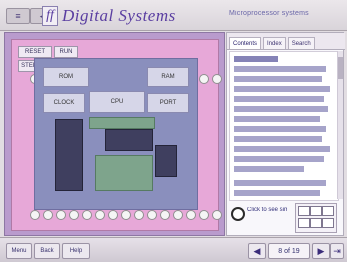 The width and height of the screenshot is (347, 262). I want to click on cpu-label: CPU, so click(117, 102).